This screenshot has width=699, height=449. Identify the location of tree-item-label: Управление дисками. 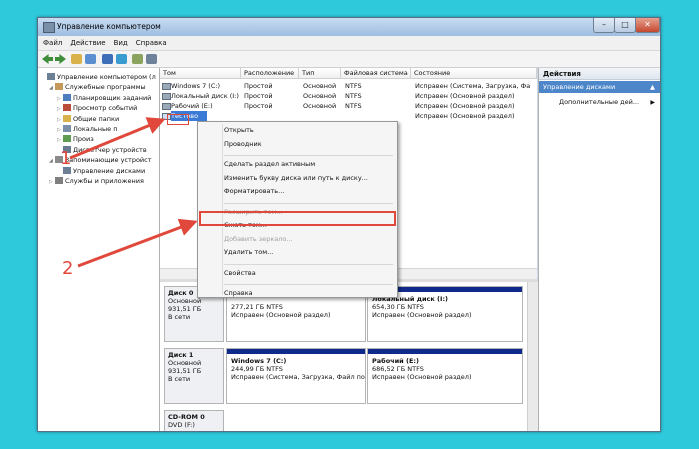
(109, 170).